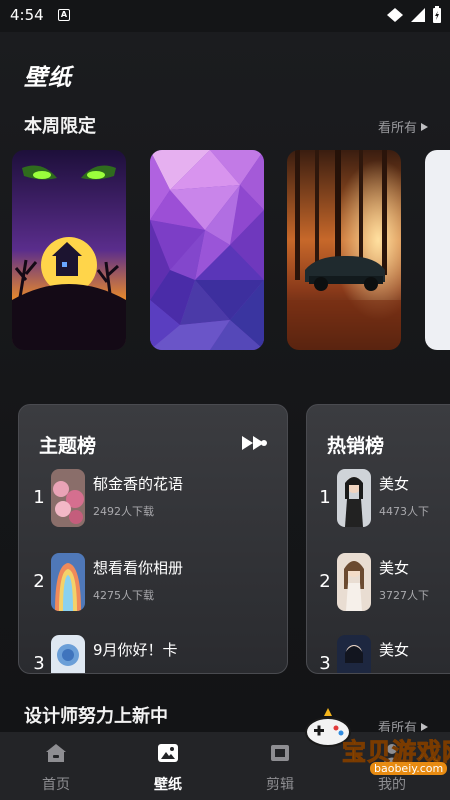  What do you see at coordinates (397, 128) in the screenshot?
I see `see-all-label: 看所有` at bounding box center [397, 128].